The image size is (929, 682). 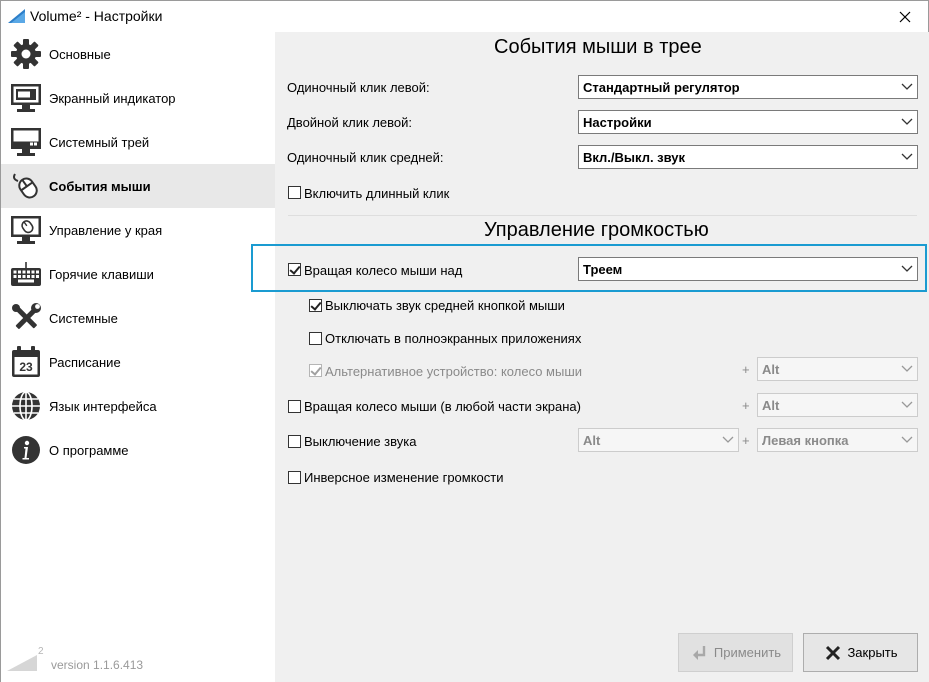 What do you see at coordinates (404, 477) in the screenshot?
I see `inverse-label: Инверсное изменение громкости` at bounding box center [404, 477].